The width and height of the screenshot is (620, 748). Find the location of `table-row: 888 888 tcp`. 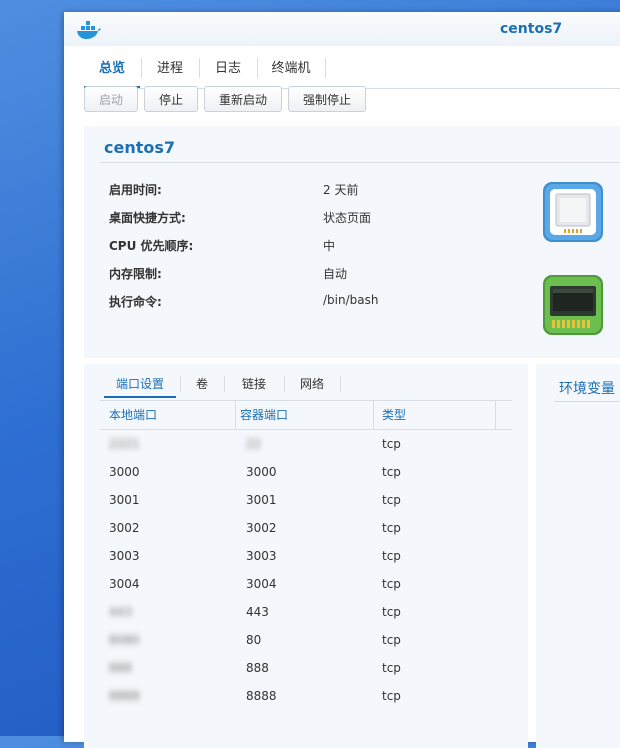

table-row: 888 888 tcp is located at coordinates (306, 668).